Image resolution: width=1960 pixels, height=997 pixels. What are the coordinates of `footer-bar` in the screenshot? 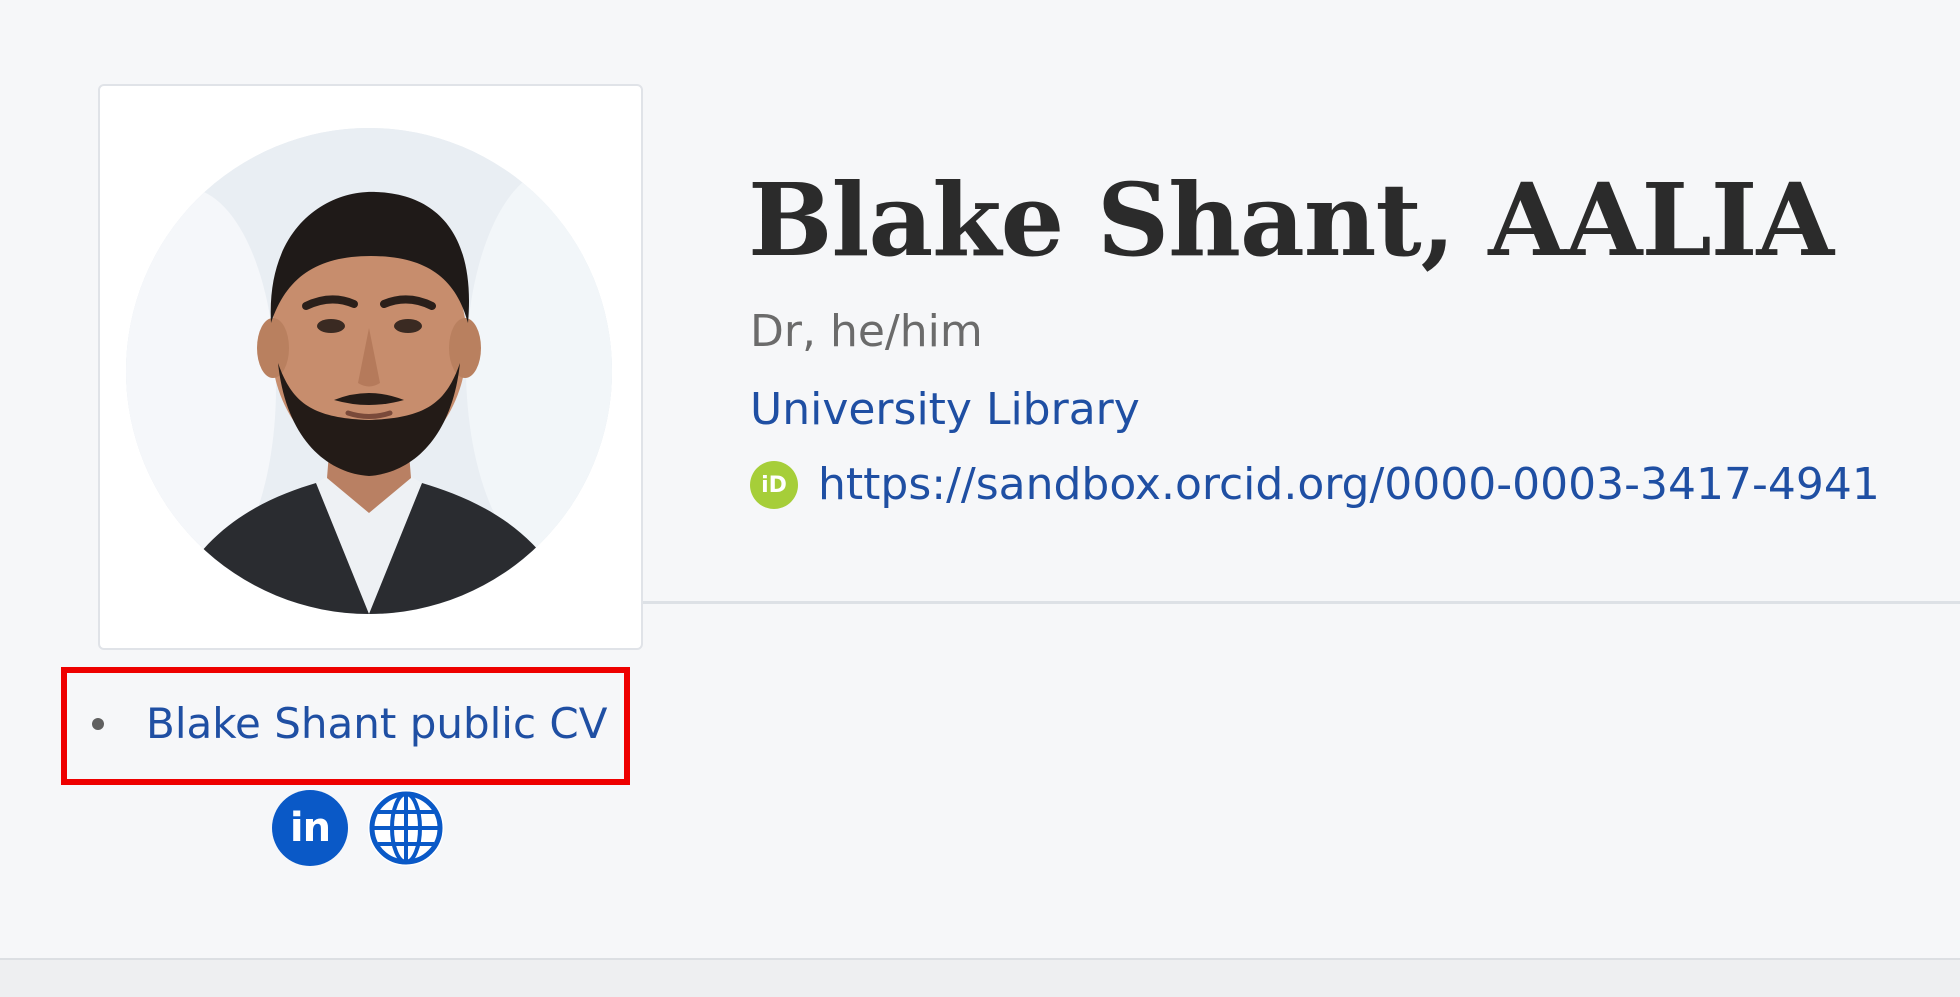 It's located at (980, 977).